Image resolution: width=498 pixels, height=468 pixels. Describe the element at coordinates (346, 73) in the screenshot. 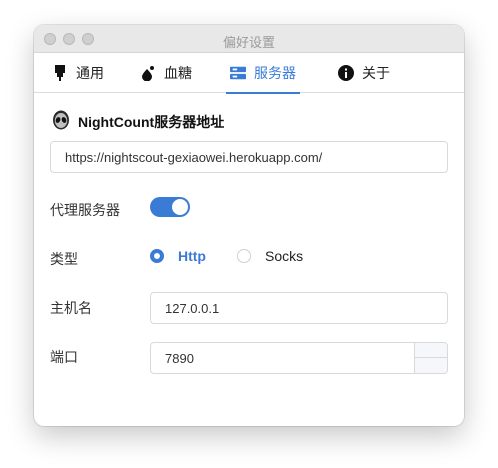

I see `info-icon` at that location.